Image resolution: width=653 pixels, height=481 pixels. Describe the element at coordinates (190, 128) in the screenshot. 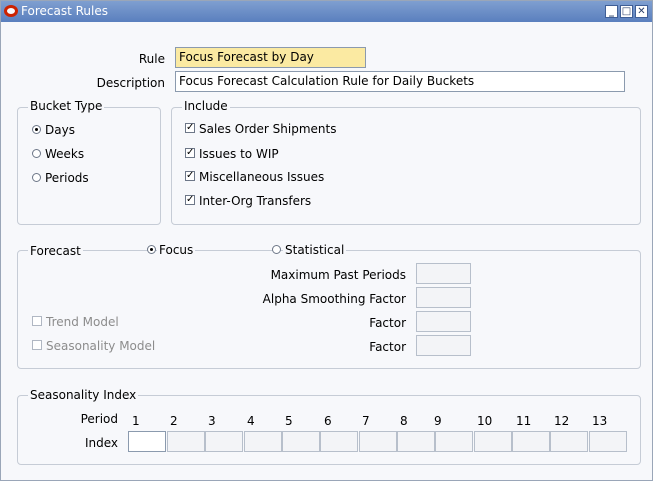

I see `sales-order-shipments-checkbox: ✓` at that location.